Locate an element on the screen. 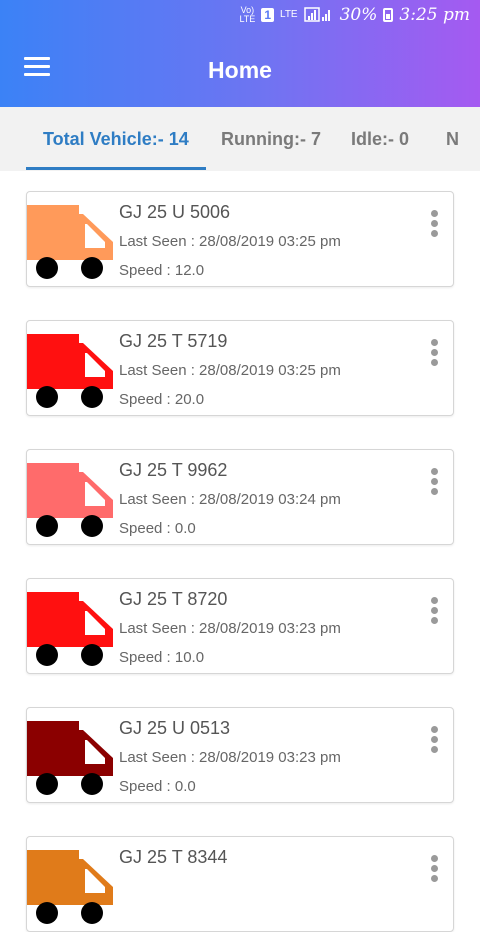 The image size is (480, 932). app-bar: Home is located at coordinates (240, 69).